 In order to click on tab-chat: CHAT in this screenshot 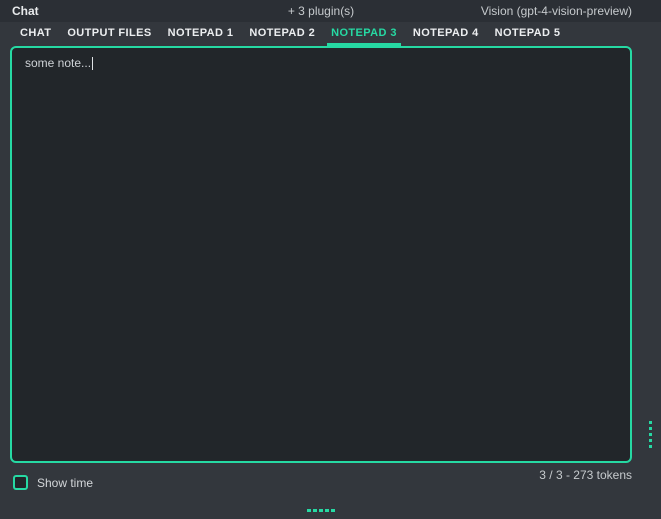, I will do `click(35, 34)`.